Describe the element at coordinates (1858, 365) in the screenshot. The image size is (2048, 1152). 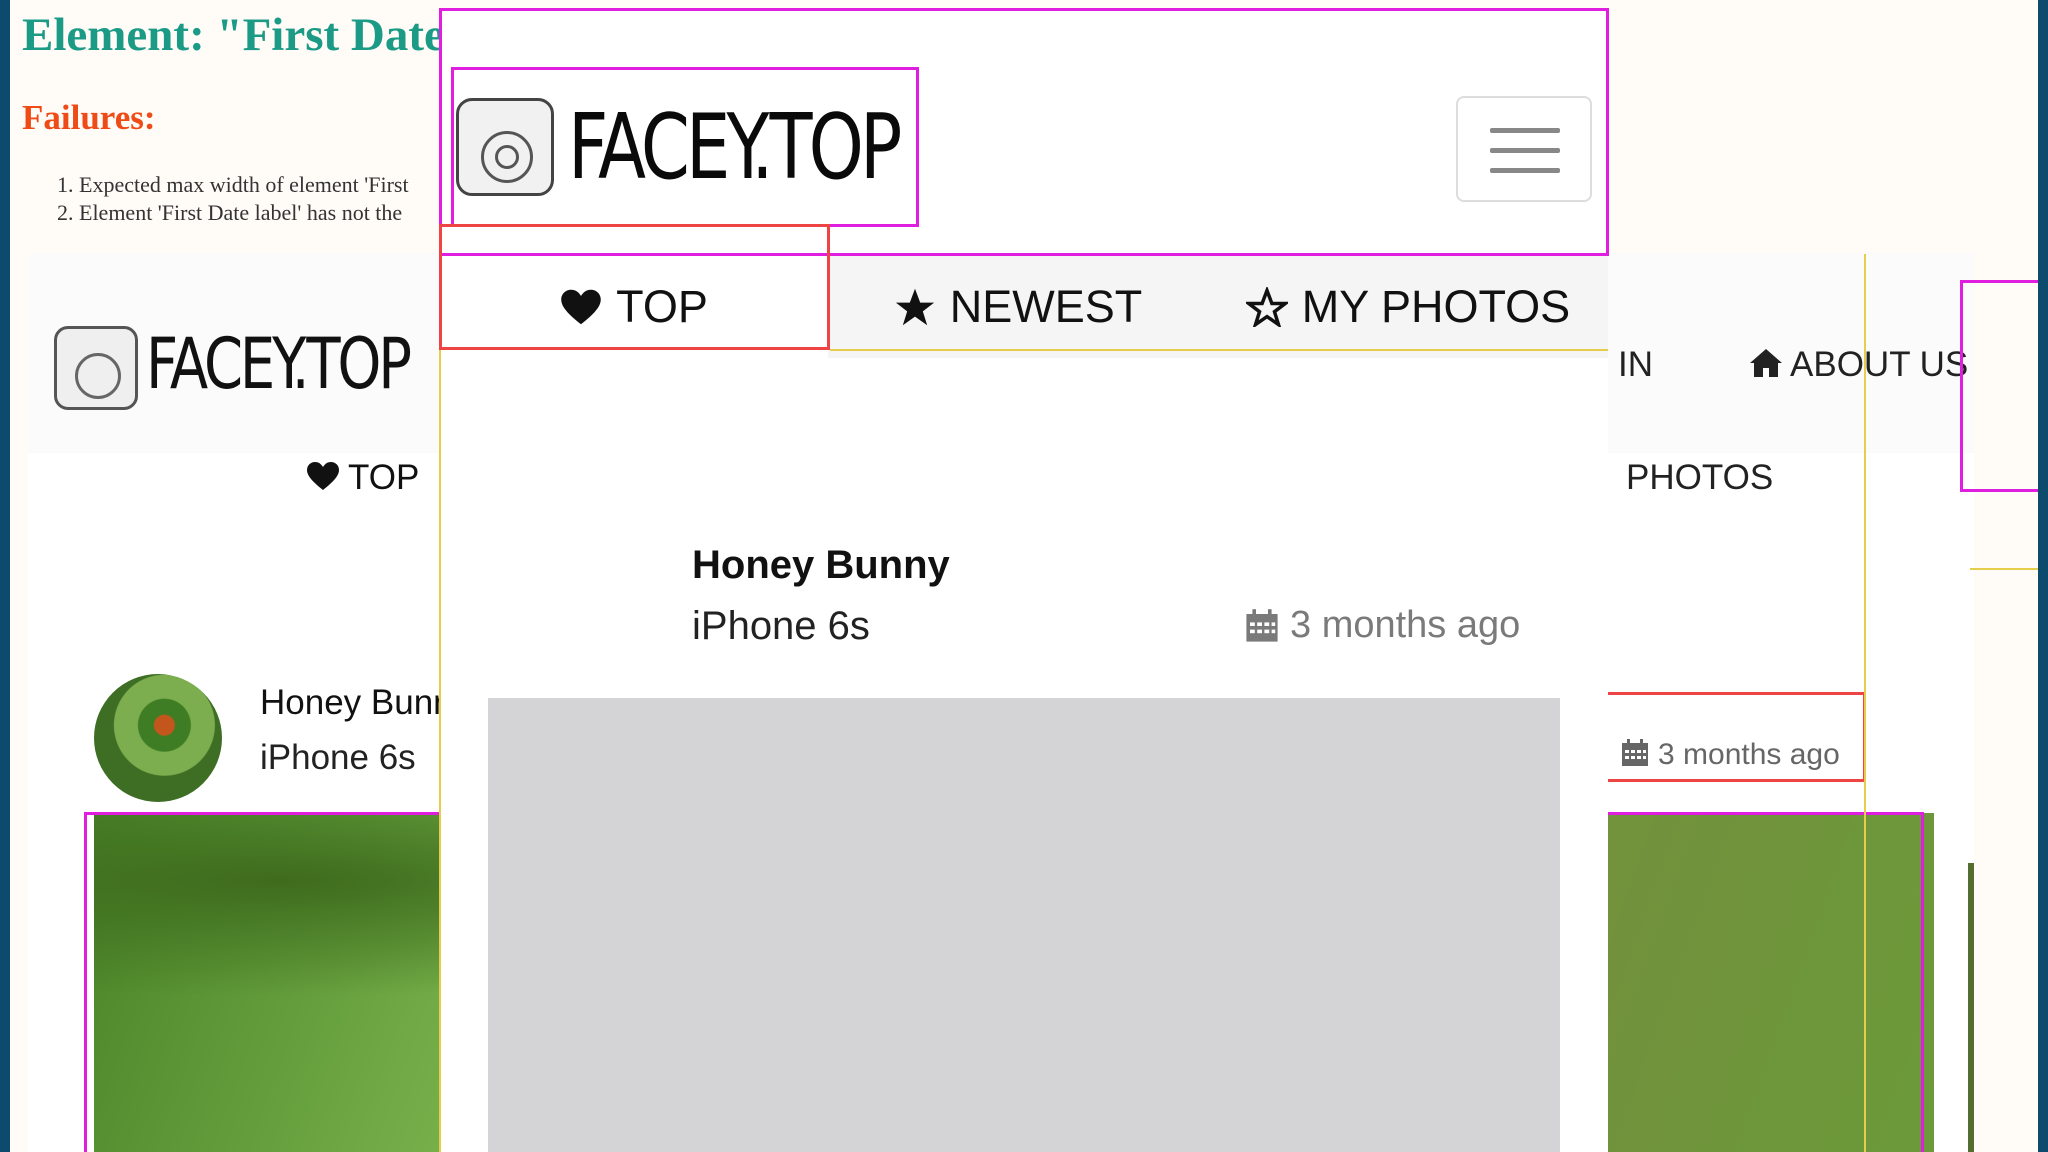
I see `bg-nav-about: ABOUT US` at that location.